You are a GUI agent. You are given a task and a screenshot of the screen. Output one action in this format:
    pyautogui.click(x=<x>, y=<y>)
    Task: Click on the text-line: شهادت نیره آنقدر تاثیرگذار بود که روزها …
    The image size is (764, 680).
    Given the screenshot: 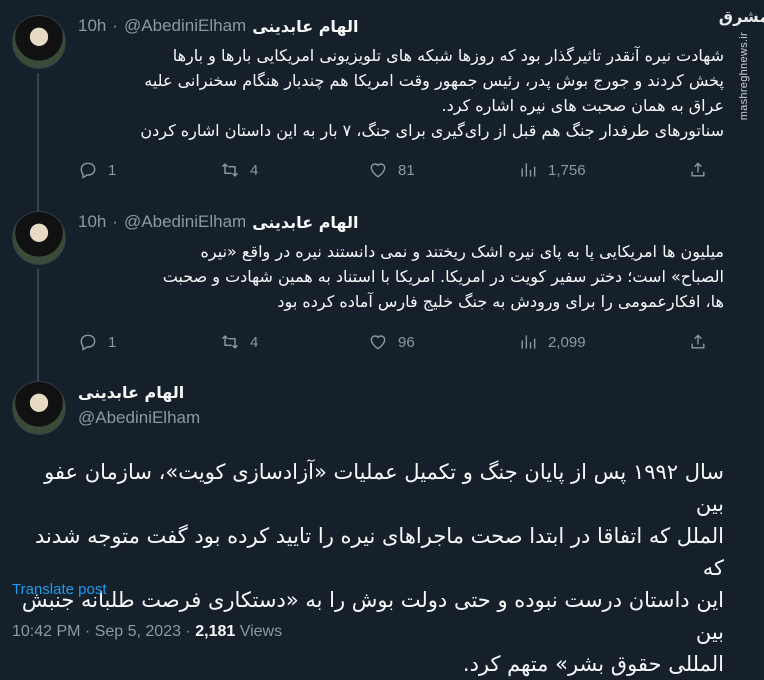 What is the action you would take?
    pyautogui.click(x=448, y=55)
    